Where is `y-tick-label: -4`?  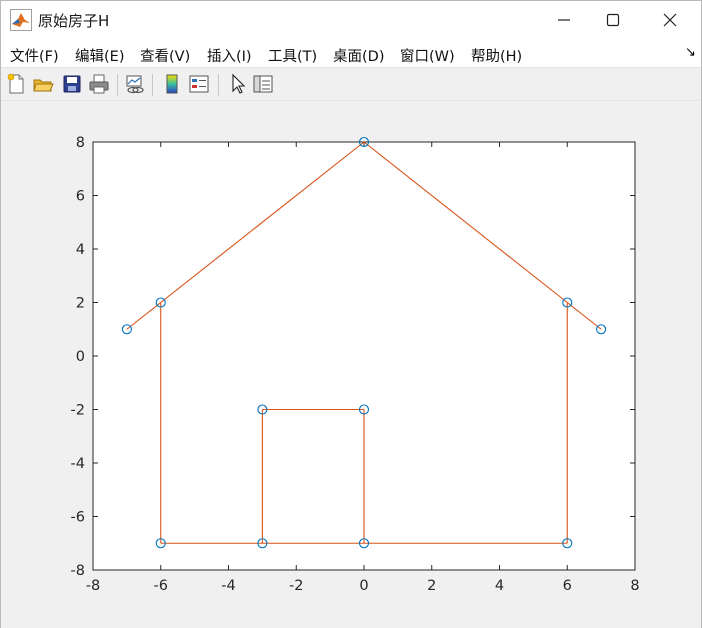 y-tick-label: -4 is located at coordinates (78, 464).